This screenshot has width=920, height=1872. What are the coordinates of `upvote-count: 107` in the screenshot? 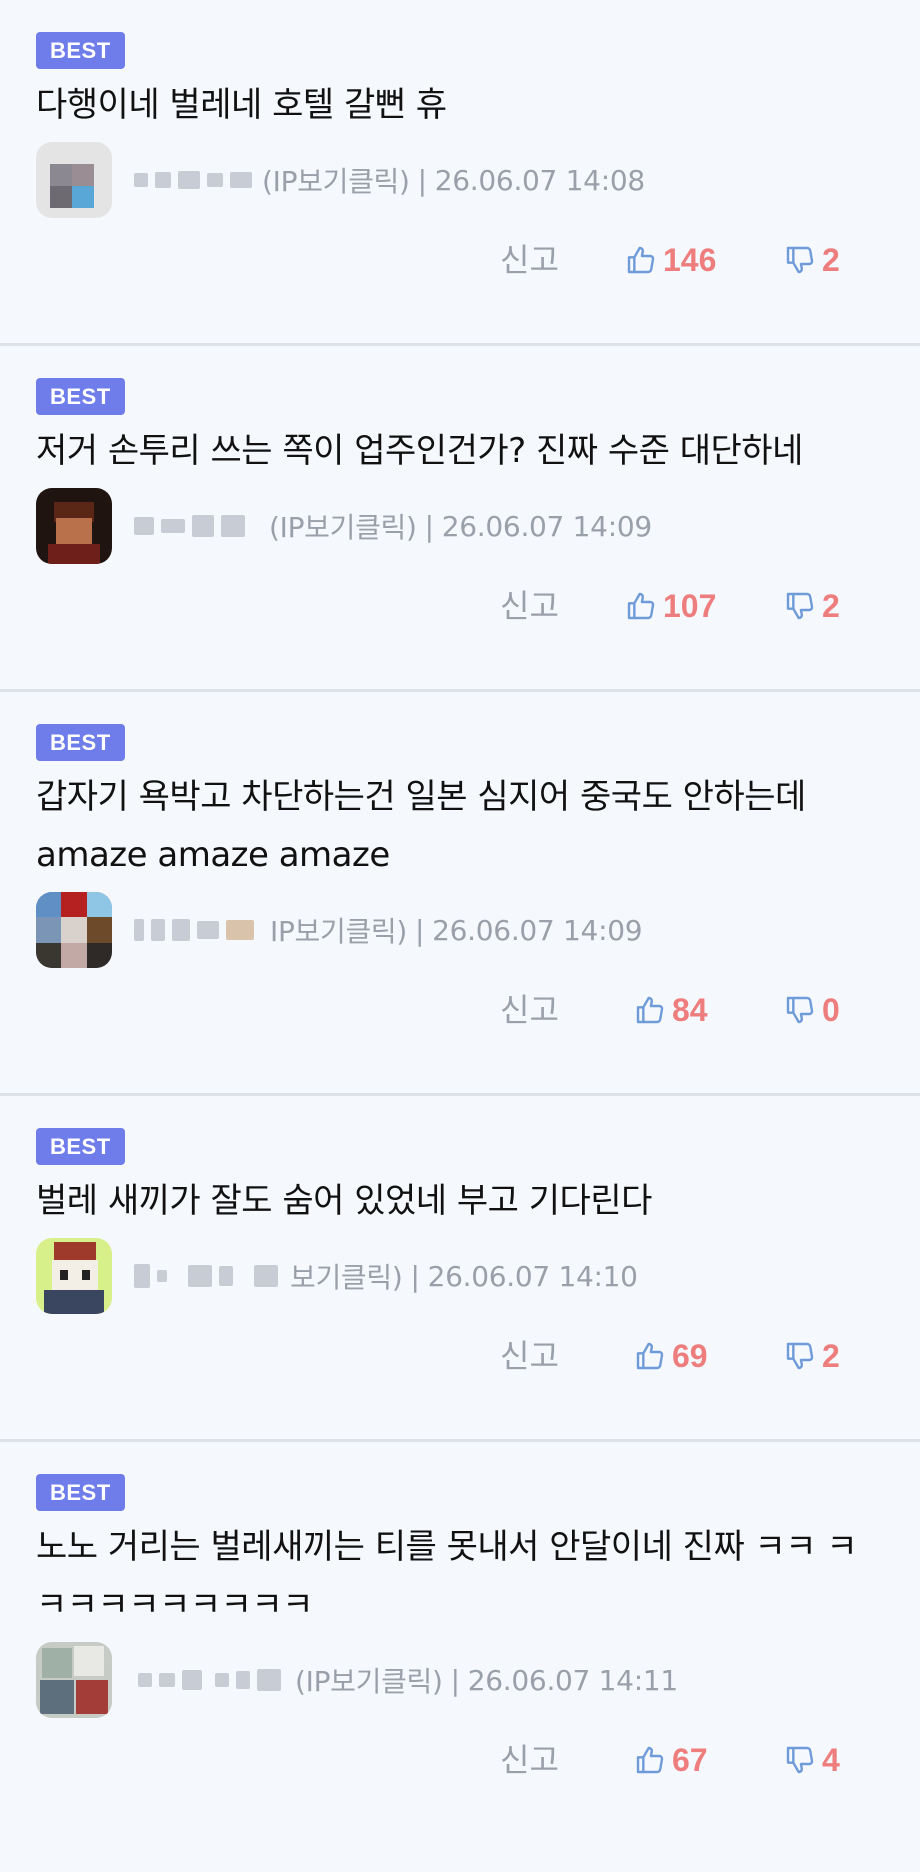 It's located at (690, 605).